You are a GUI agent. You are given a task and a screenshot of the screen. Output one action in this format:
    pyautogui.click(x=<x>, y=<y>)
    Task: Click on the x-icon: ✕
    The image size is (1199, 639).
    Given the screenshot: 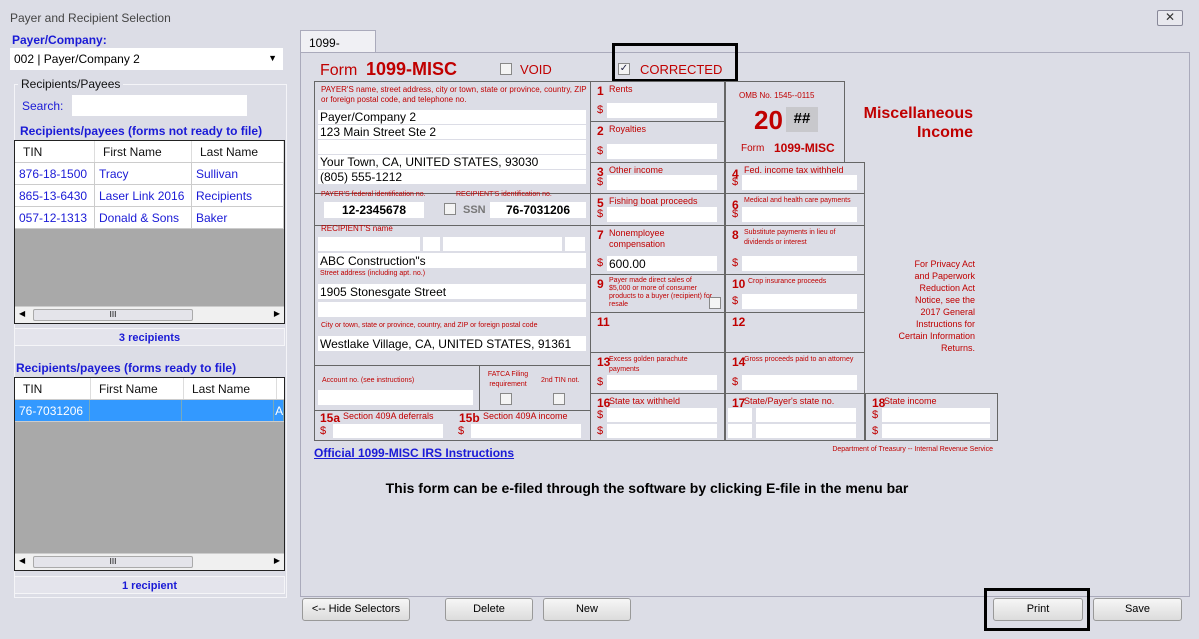 What is the action you would take?
    pyautogui.click(x=1170, y=17)
    